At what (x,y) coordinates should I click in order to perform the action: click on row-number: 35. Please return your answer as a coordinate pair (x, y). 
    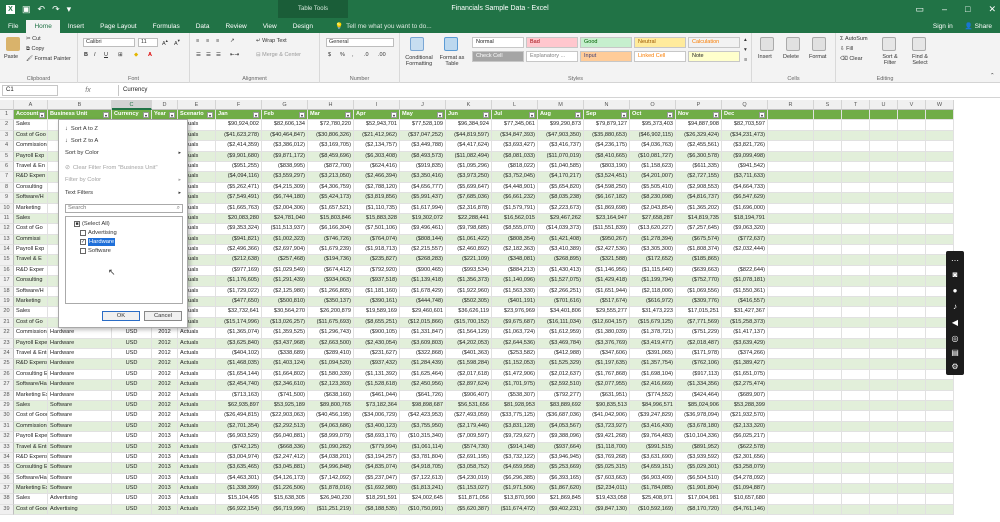
    Looking at the image, I should click on (7, 468).